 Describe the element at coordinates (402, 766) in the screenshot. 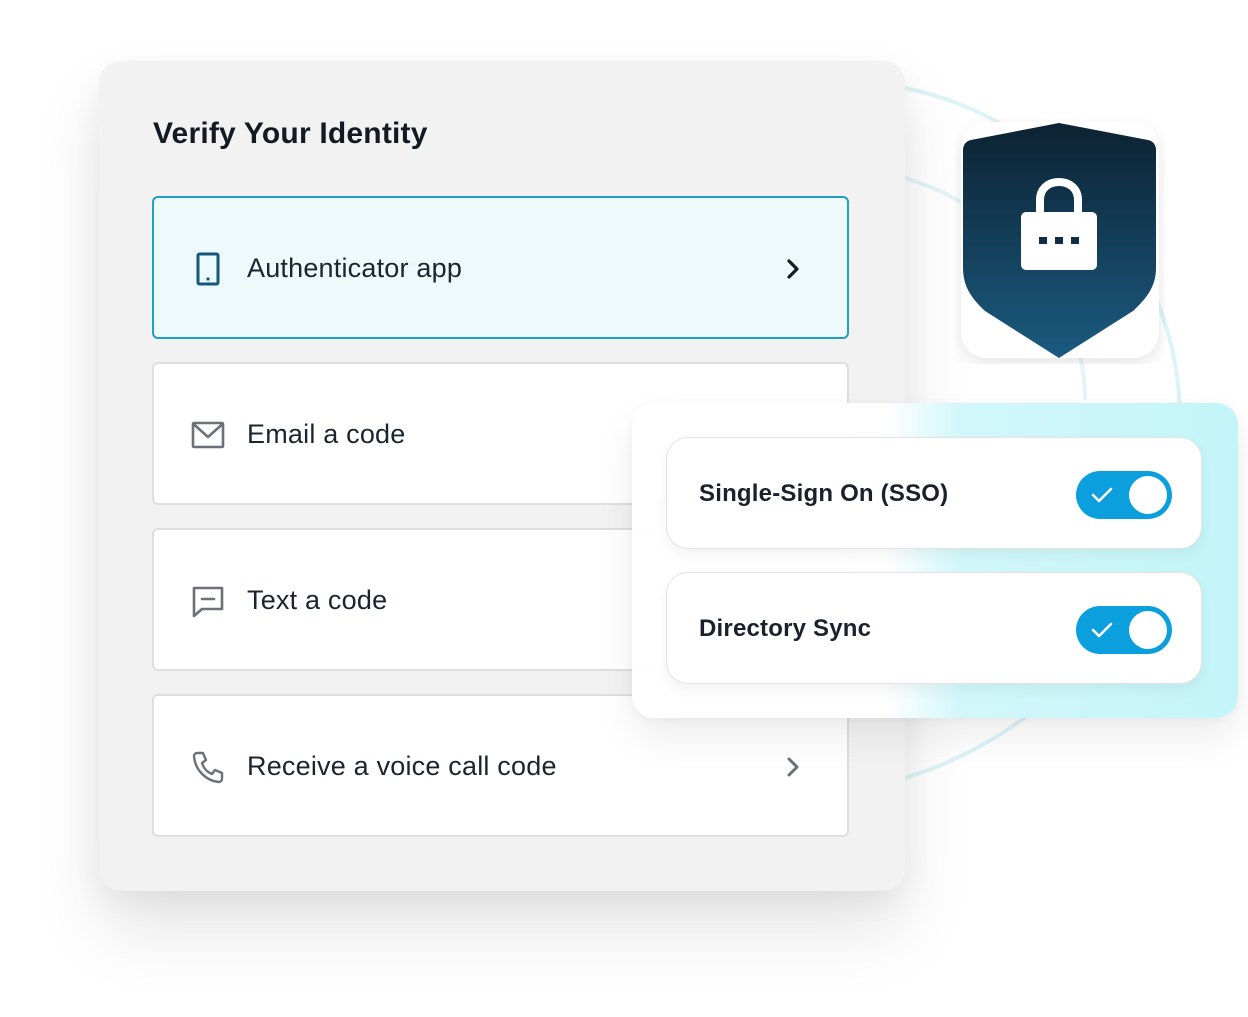

I see `option-label: Receive a voice call code` at that location.